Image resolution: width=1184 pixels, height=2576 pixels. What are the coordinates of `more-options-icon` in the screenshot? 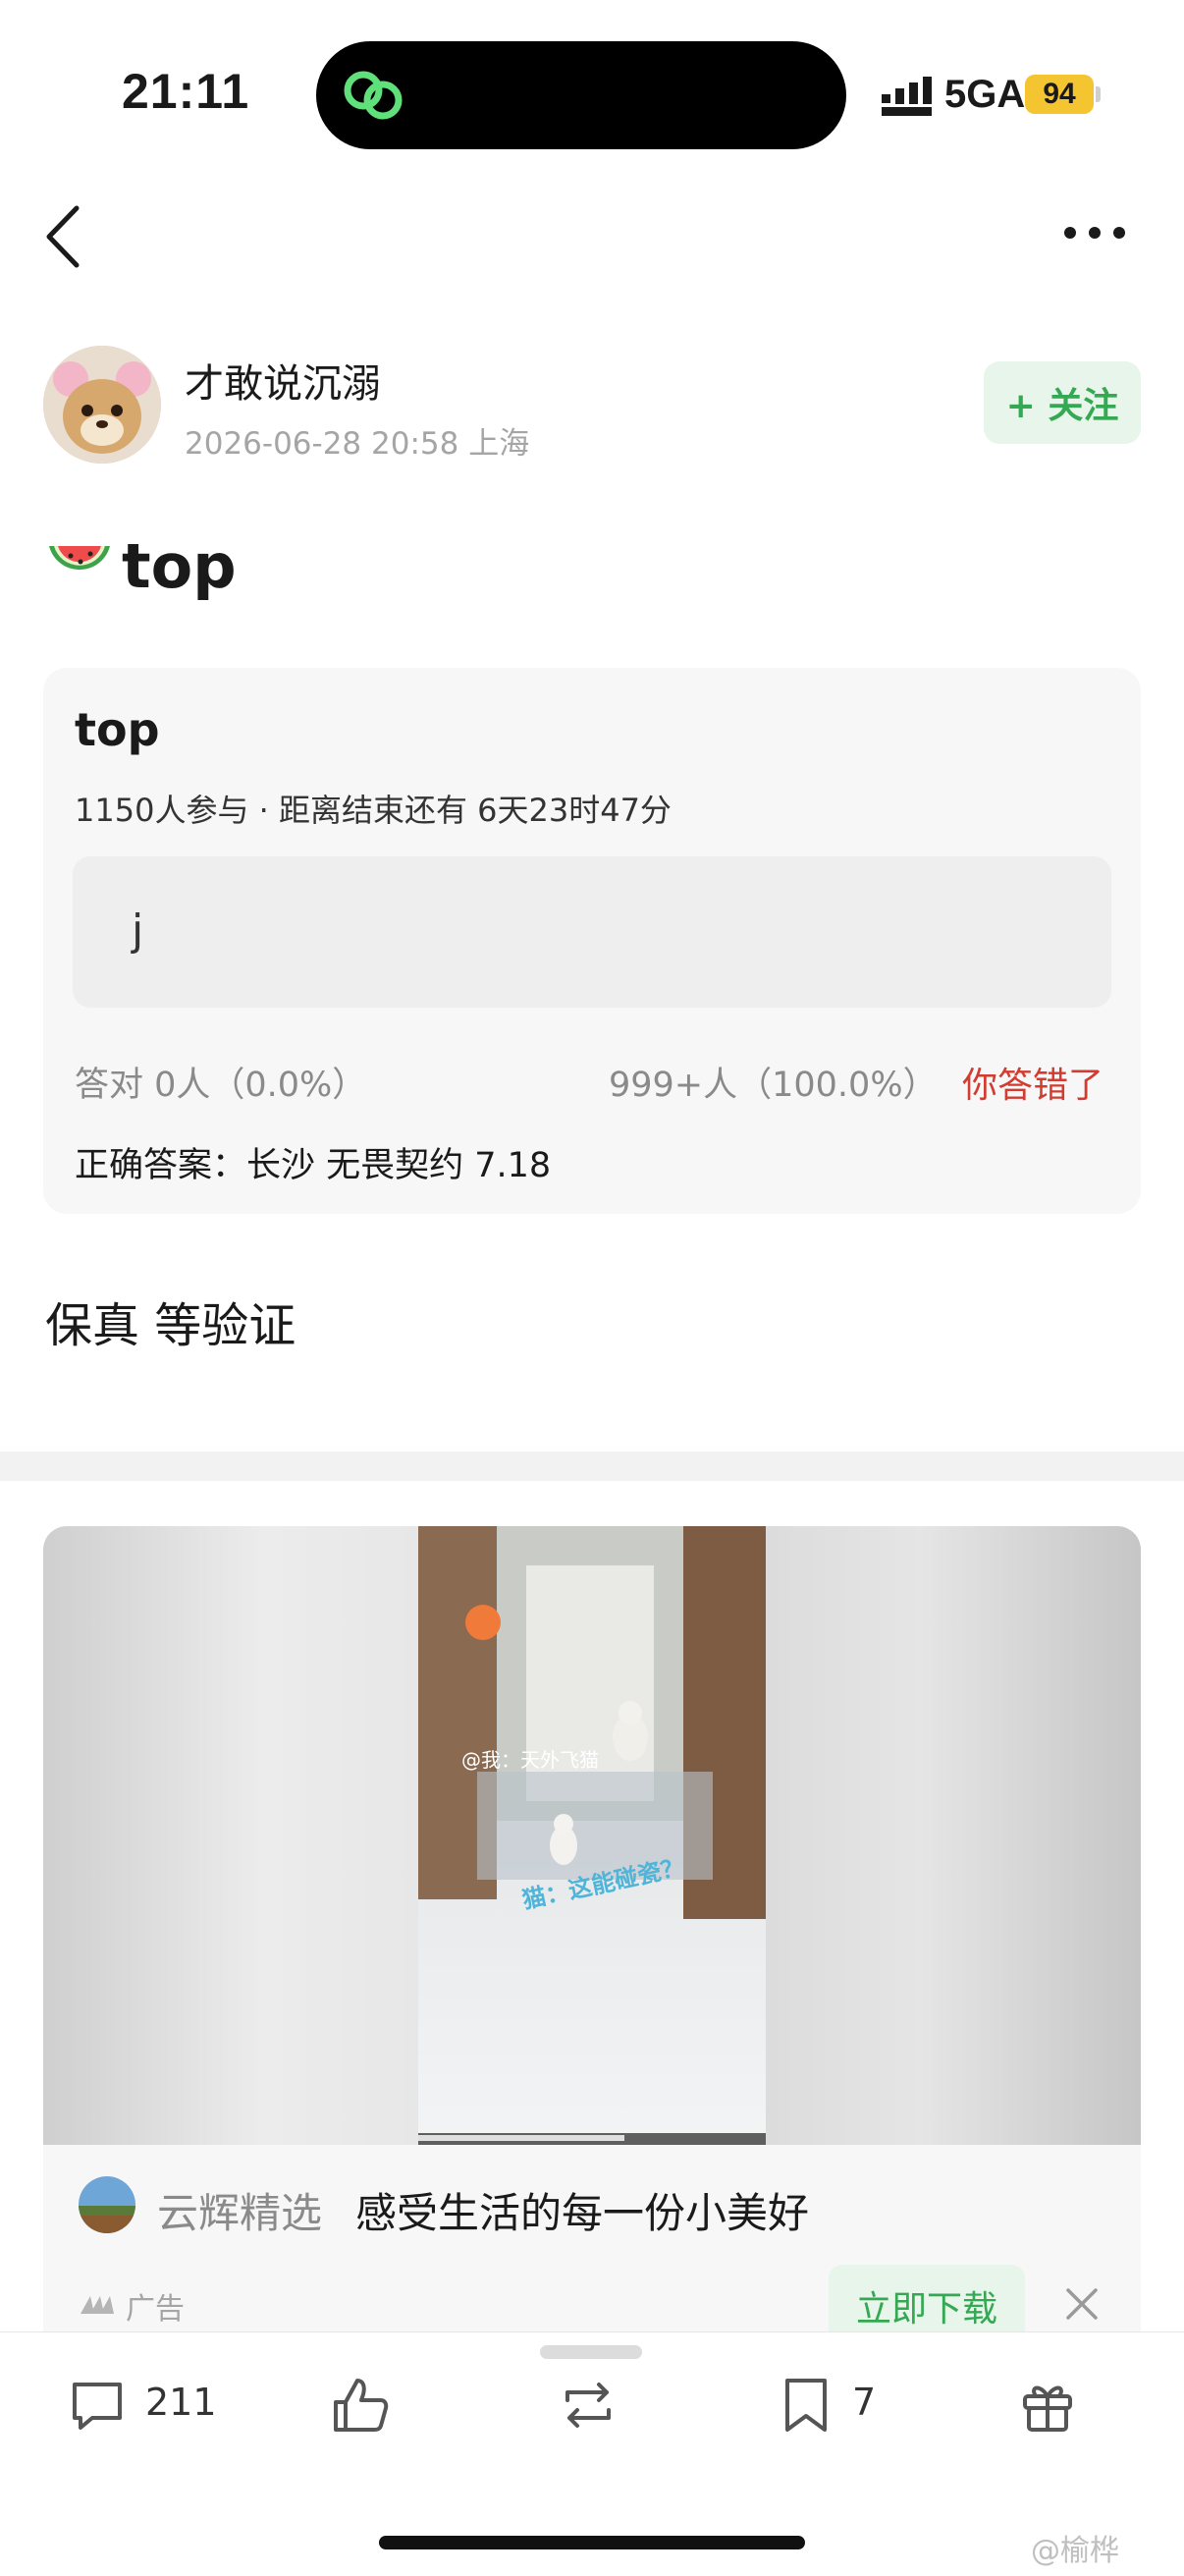 It's located at (1094, 233).